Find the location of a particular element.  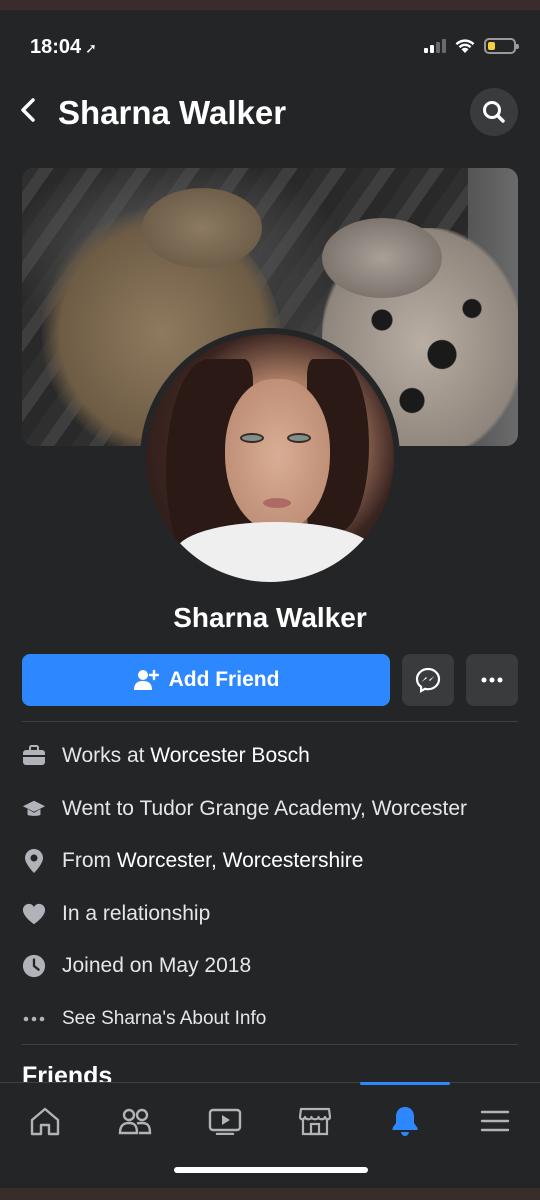

location-pin-icon is located at coordinates (34, 861).